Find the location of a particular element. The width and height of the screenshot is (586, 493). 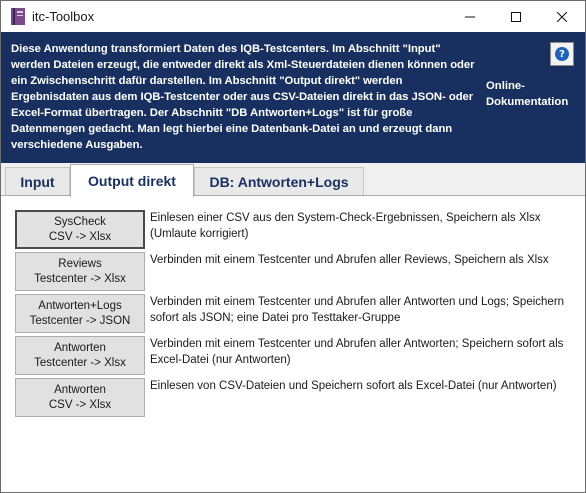

button-label-line1: SysCheck is located at coordinates (80, 221).